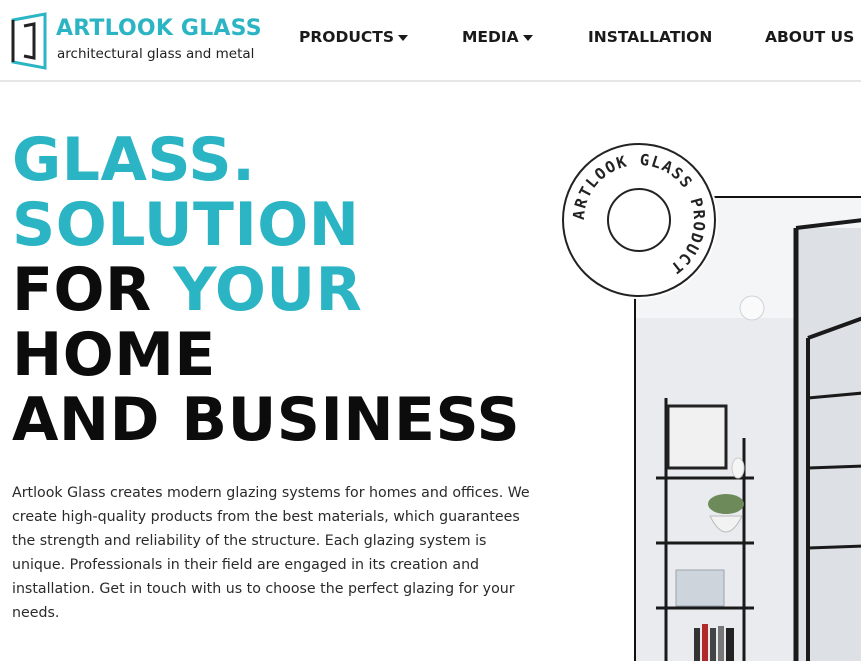  I want to click on product-badge: ARTLOOK GLASS PRODUCT, so click(639, 220).